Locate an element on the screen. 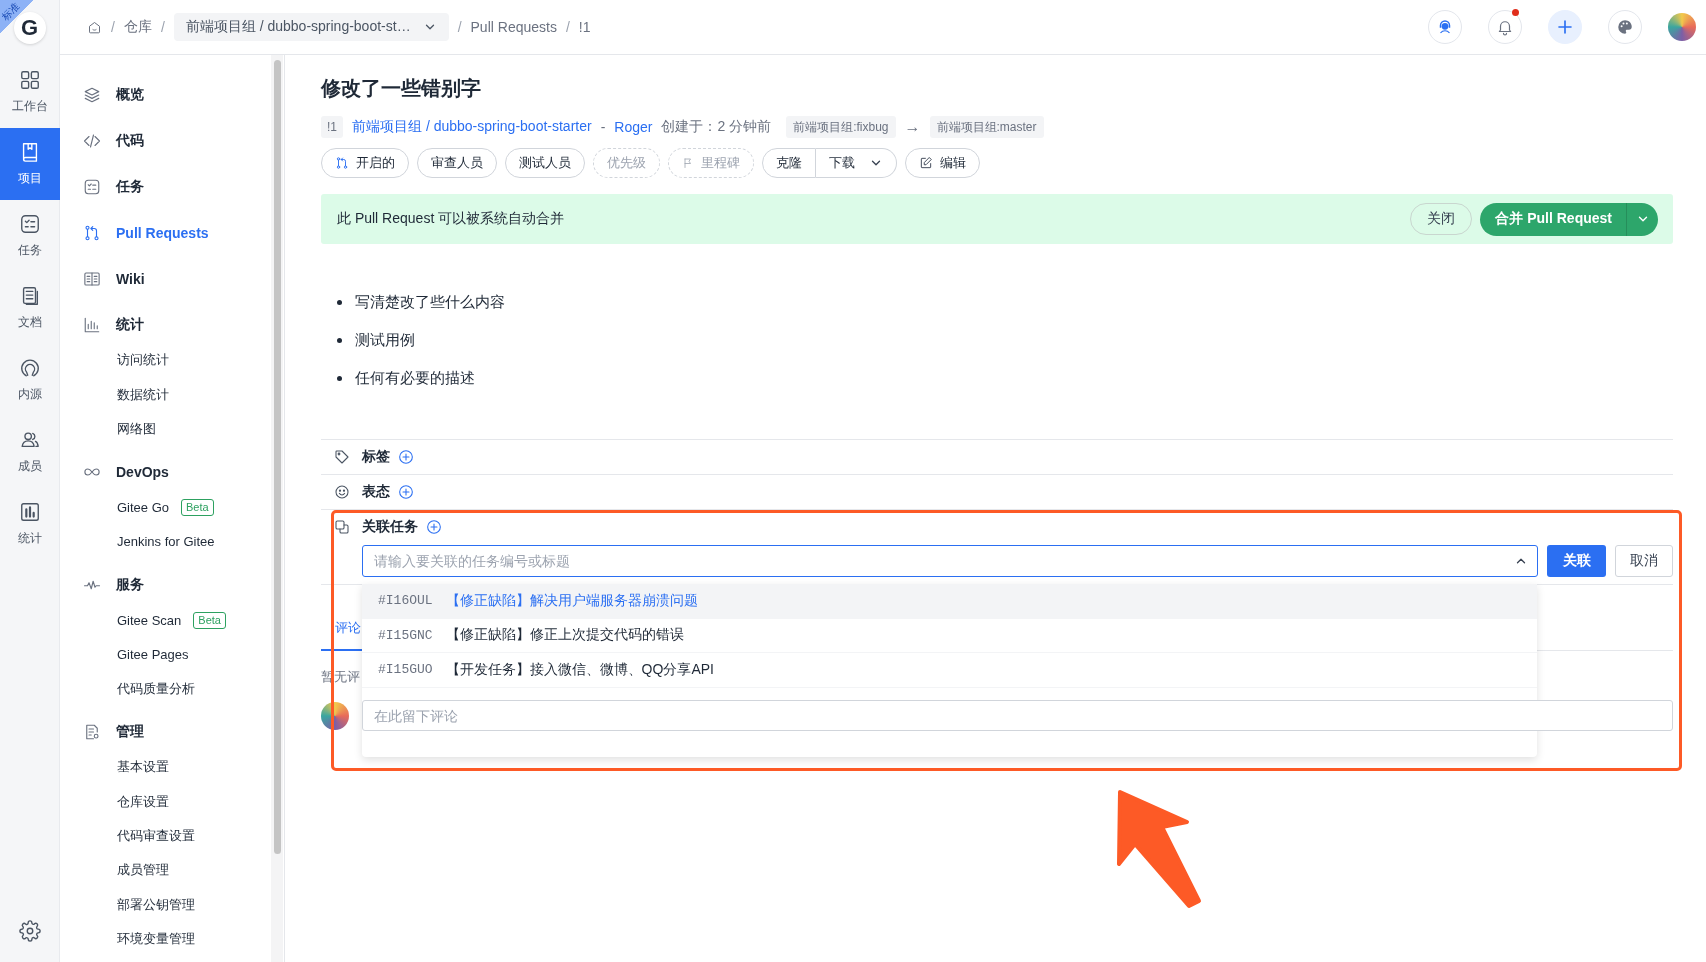 This screenshot has height=962, width=1706. bell-icon is located at coordinates (1505, 27).